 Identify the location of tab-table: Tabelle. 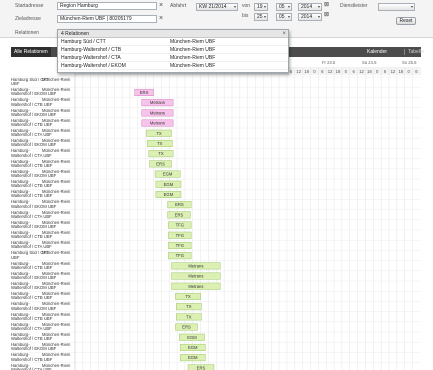
(416, 52).